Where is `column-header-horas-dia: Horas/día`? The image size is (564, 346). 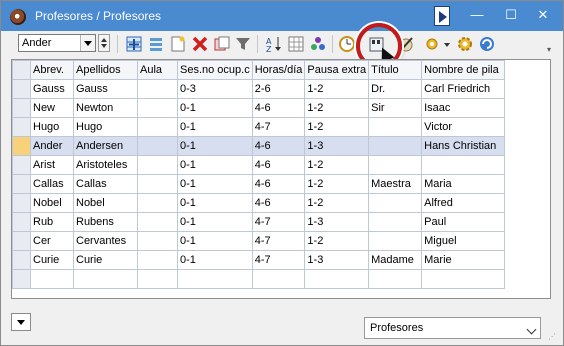
column-header-horas-dia: Horas/día is located at coordinates (278, 70).